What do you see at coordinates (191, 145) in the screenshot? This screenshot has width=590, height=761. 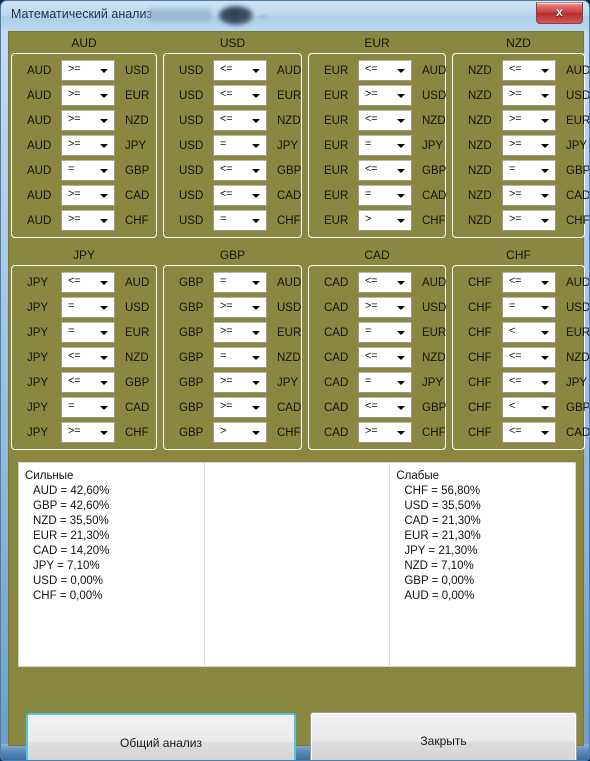 I see `base-currency-label: USD` at bounding box center [191, 145].